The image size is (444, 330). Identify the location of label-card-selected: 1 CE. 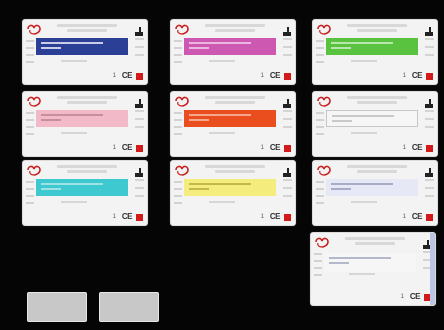
(373, 269).